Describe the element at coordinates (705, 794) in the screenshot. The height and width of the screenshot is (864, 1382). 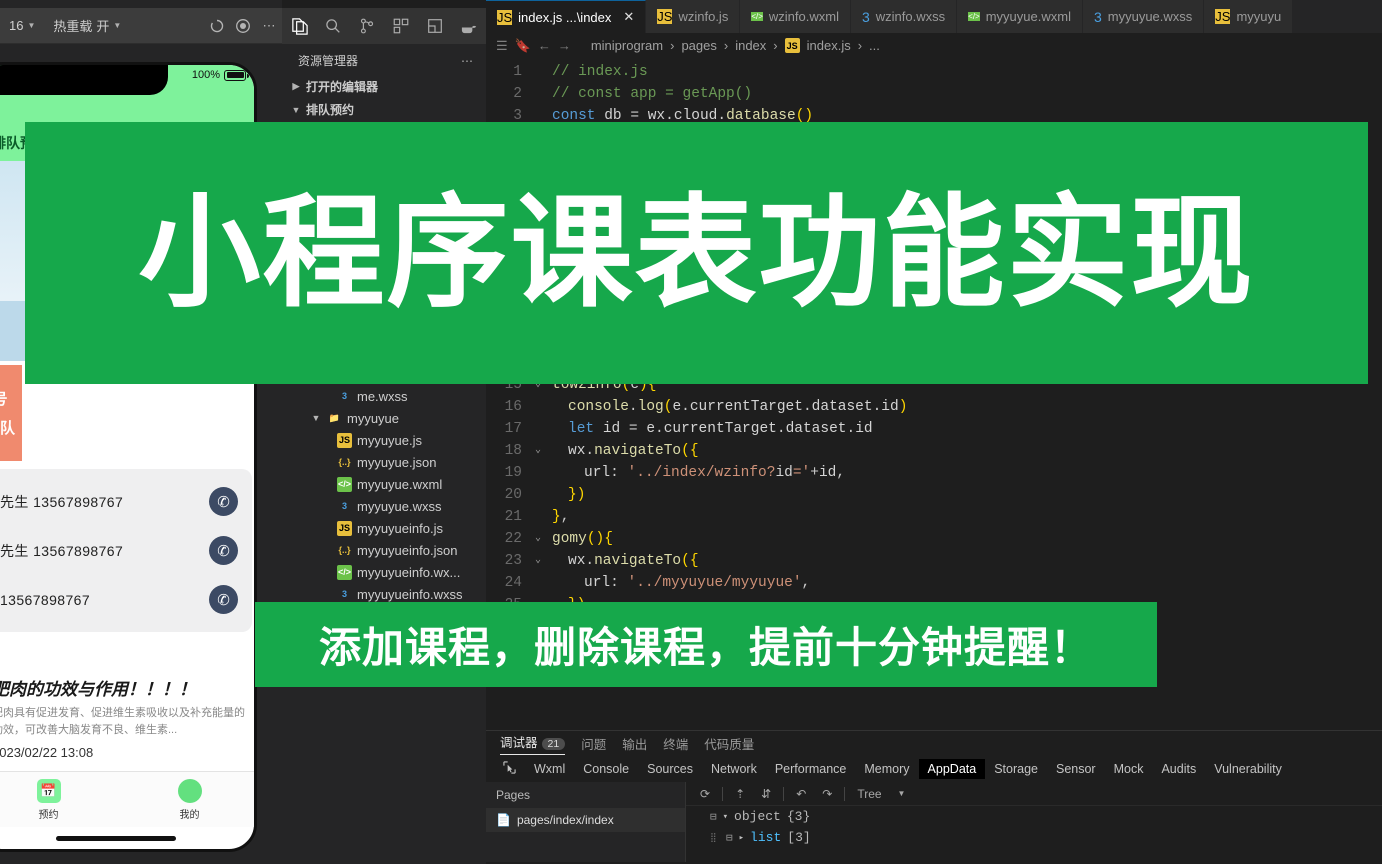
I see `refresh-icon: ⟳` at that location.